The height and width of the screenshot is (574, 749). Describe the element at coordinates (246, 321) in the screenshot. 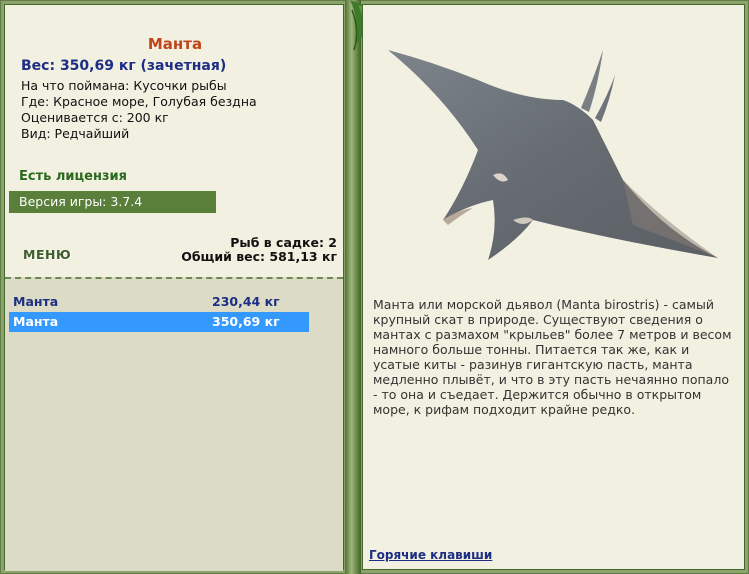

I see `list-item-weight: 350,69 кг` at that location.